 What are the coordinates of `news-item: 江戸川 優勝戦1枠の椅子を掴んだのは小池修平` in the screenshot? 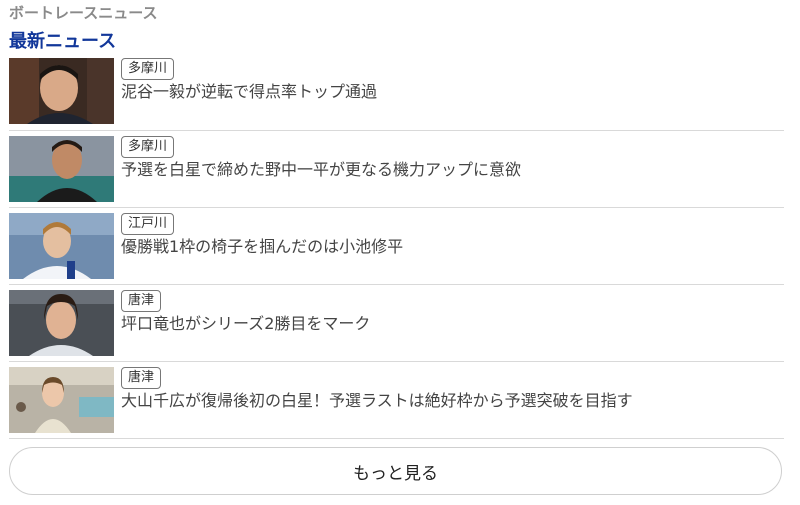 It's located at (396, 246).